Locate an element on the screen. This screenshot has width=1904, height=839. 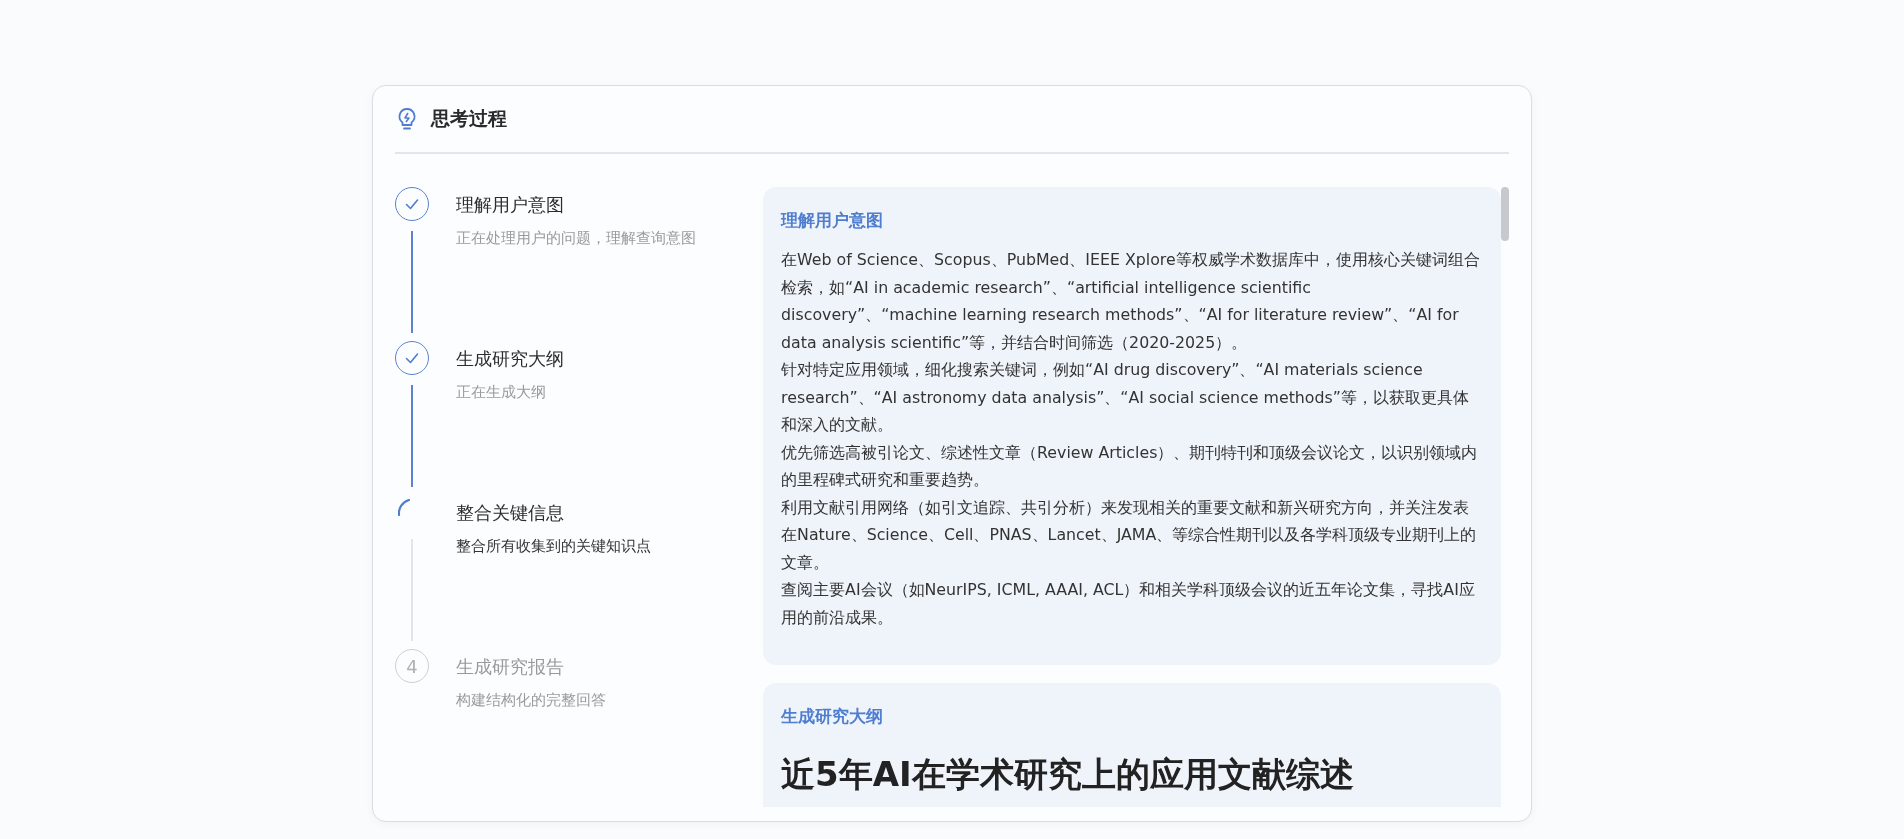
step-description: 正在生成大纲 is located at coordinates (501, 392).